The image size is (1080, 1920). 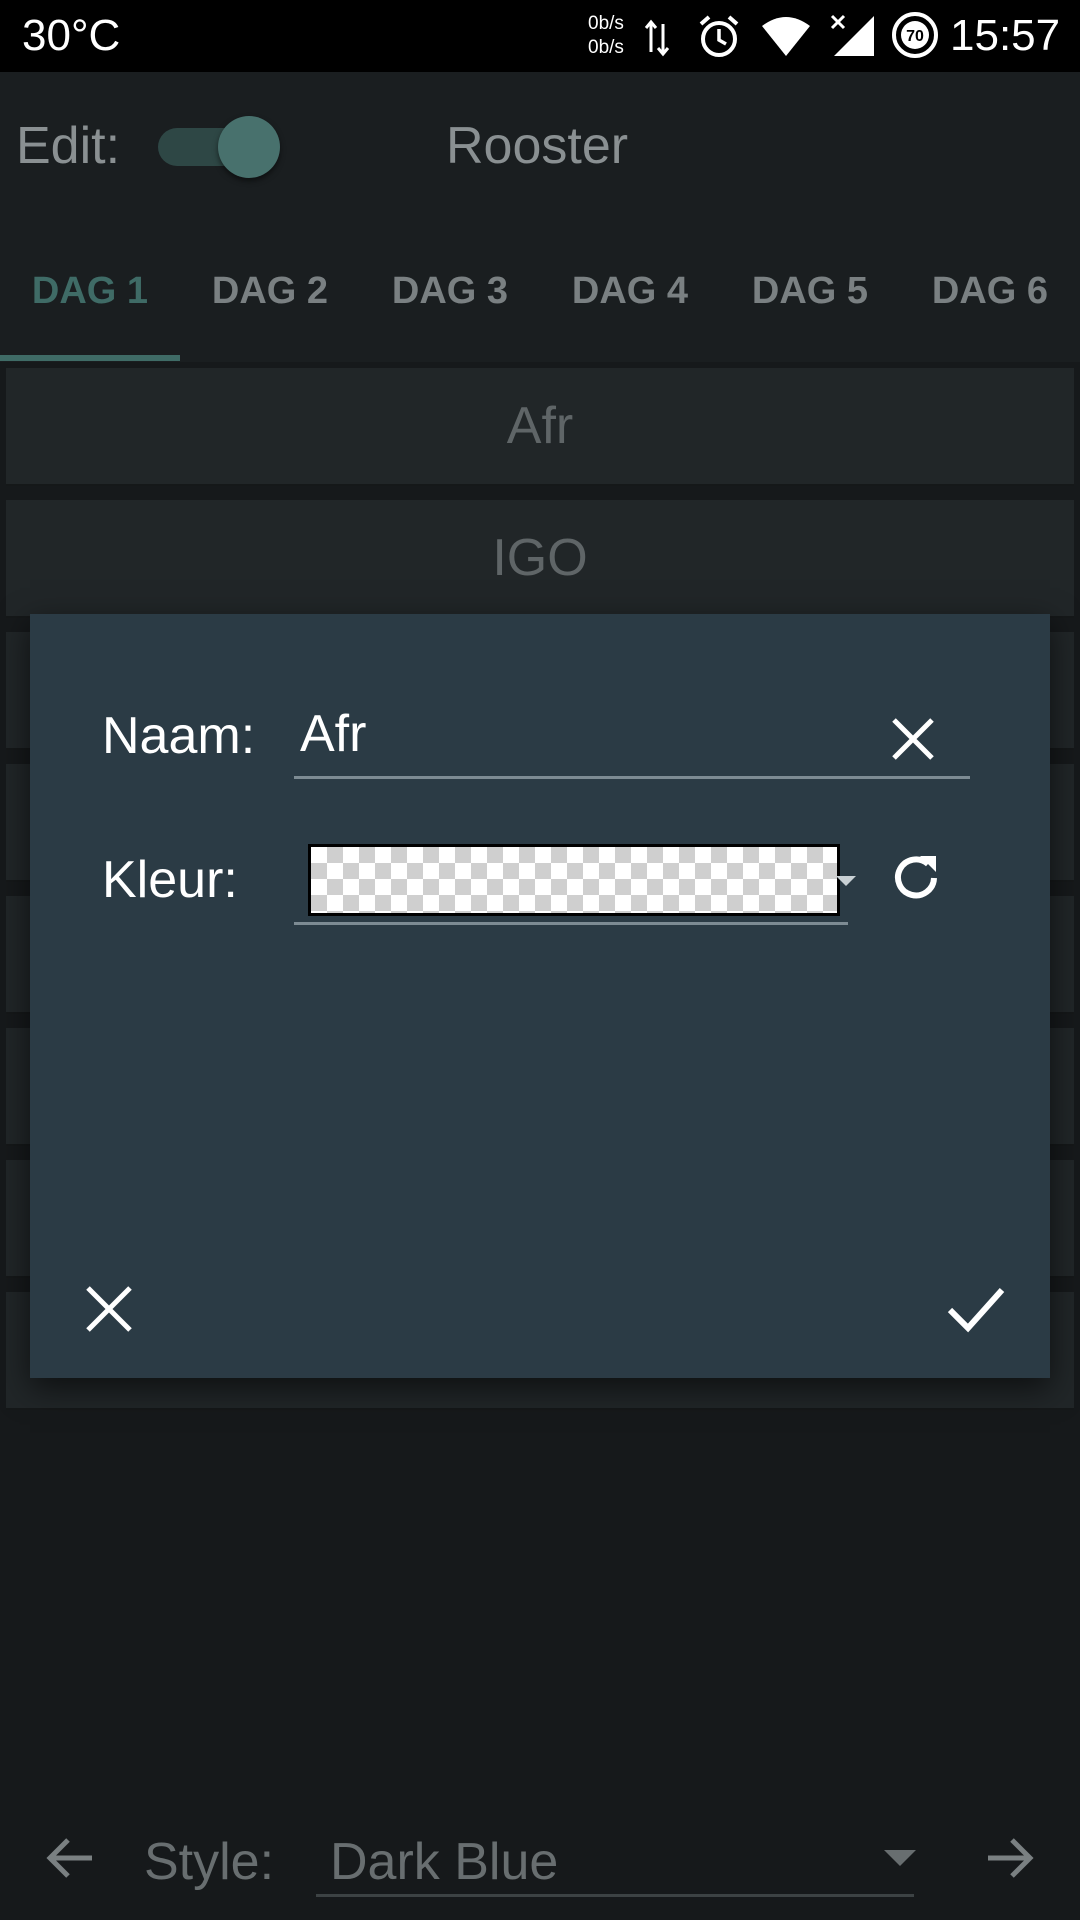 I want to click on arrow-left-icon, so click(x=70, y=1858).